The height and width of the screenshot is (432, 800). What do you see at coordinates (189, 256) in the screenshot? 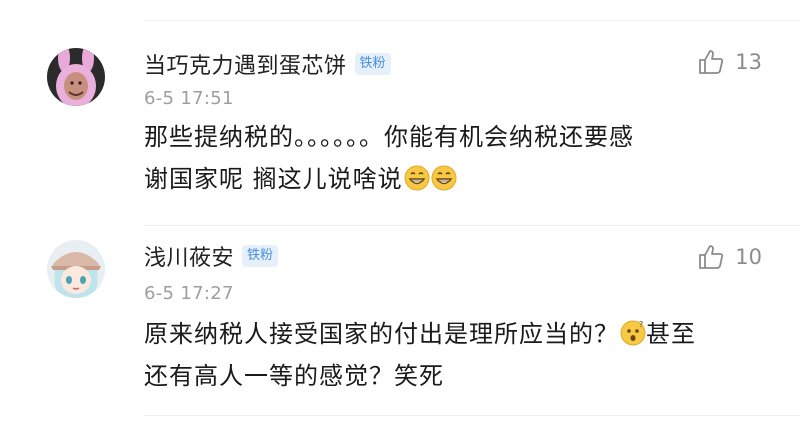
I see `username: 浅川莜安` at bounding box center [189, 256].